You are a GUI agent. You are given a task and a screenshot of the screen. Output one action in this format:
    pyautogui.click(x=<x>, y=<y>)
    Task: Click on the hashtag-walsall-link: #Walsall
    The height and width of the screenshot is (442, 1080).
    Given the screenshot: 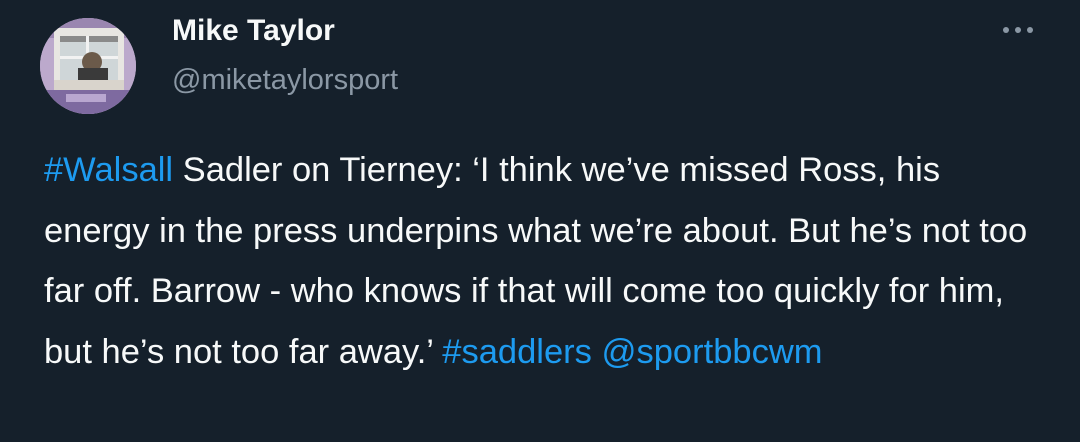 What is the action you would take?
    pyautogui.click(x=108, y=170)
    